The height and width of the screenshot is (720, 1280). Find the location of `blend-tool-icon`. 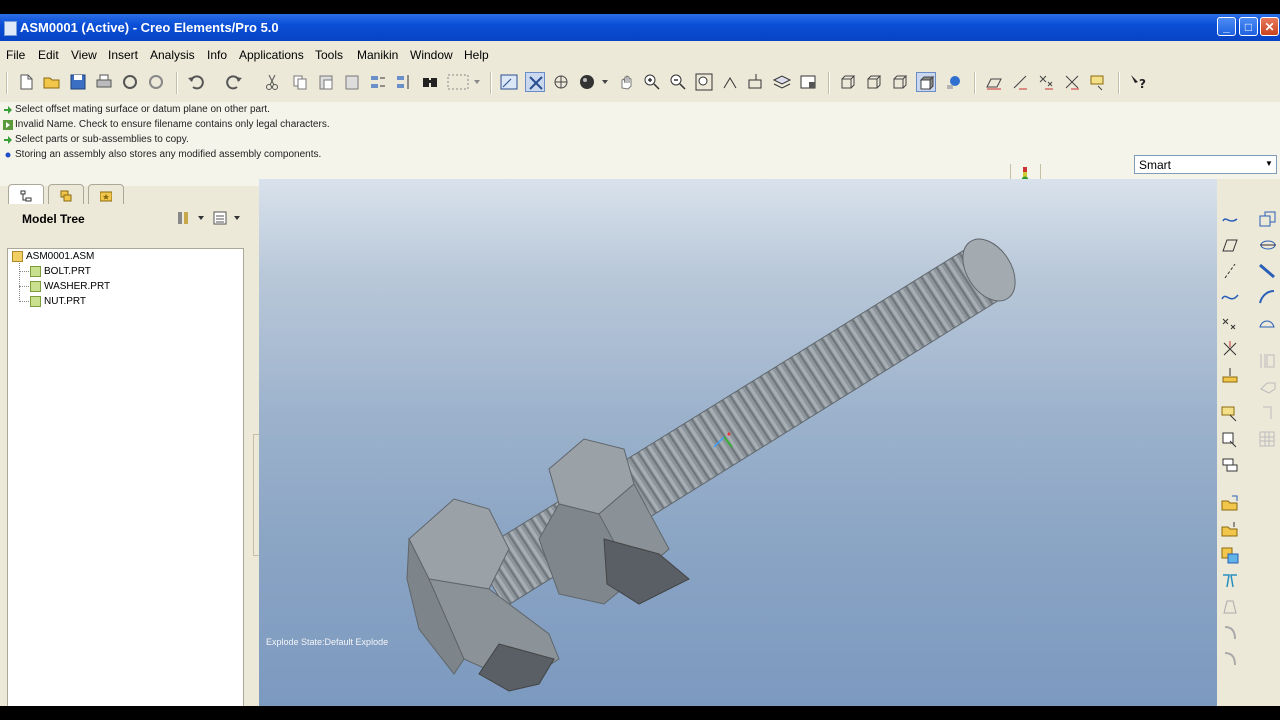

blend-tool-icon is located at coordinates (1267, 297).